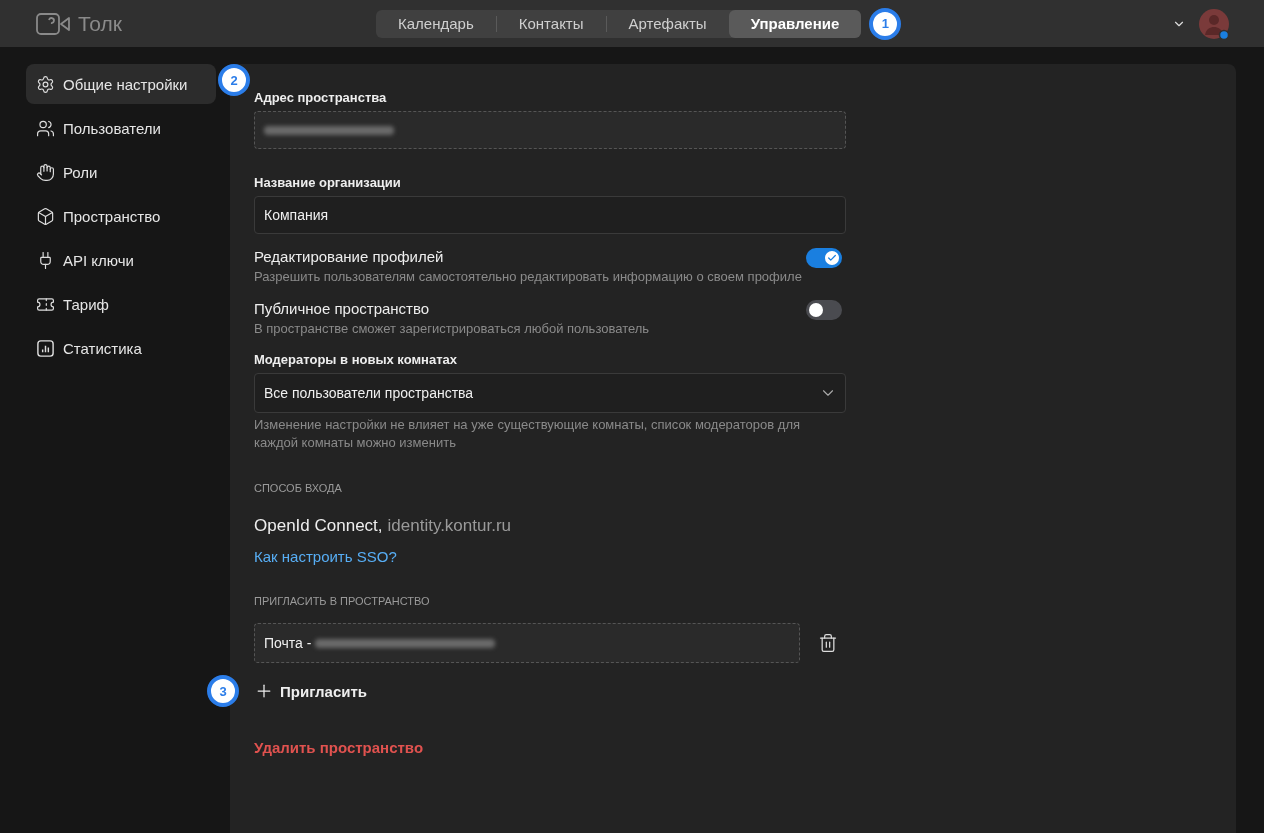 The image size is (1264, 833). Describe the element at coordinates (356, 359) in the screenshot. I see `field-label: Модераторы в новых комнатах` at that location.